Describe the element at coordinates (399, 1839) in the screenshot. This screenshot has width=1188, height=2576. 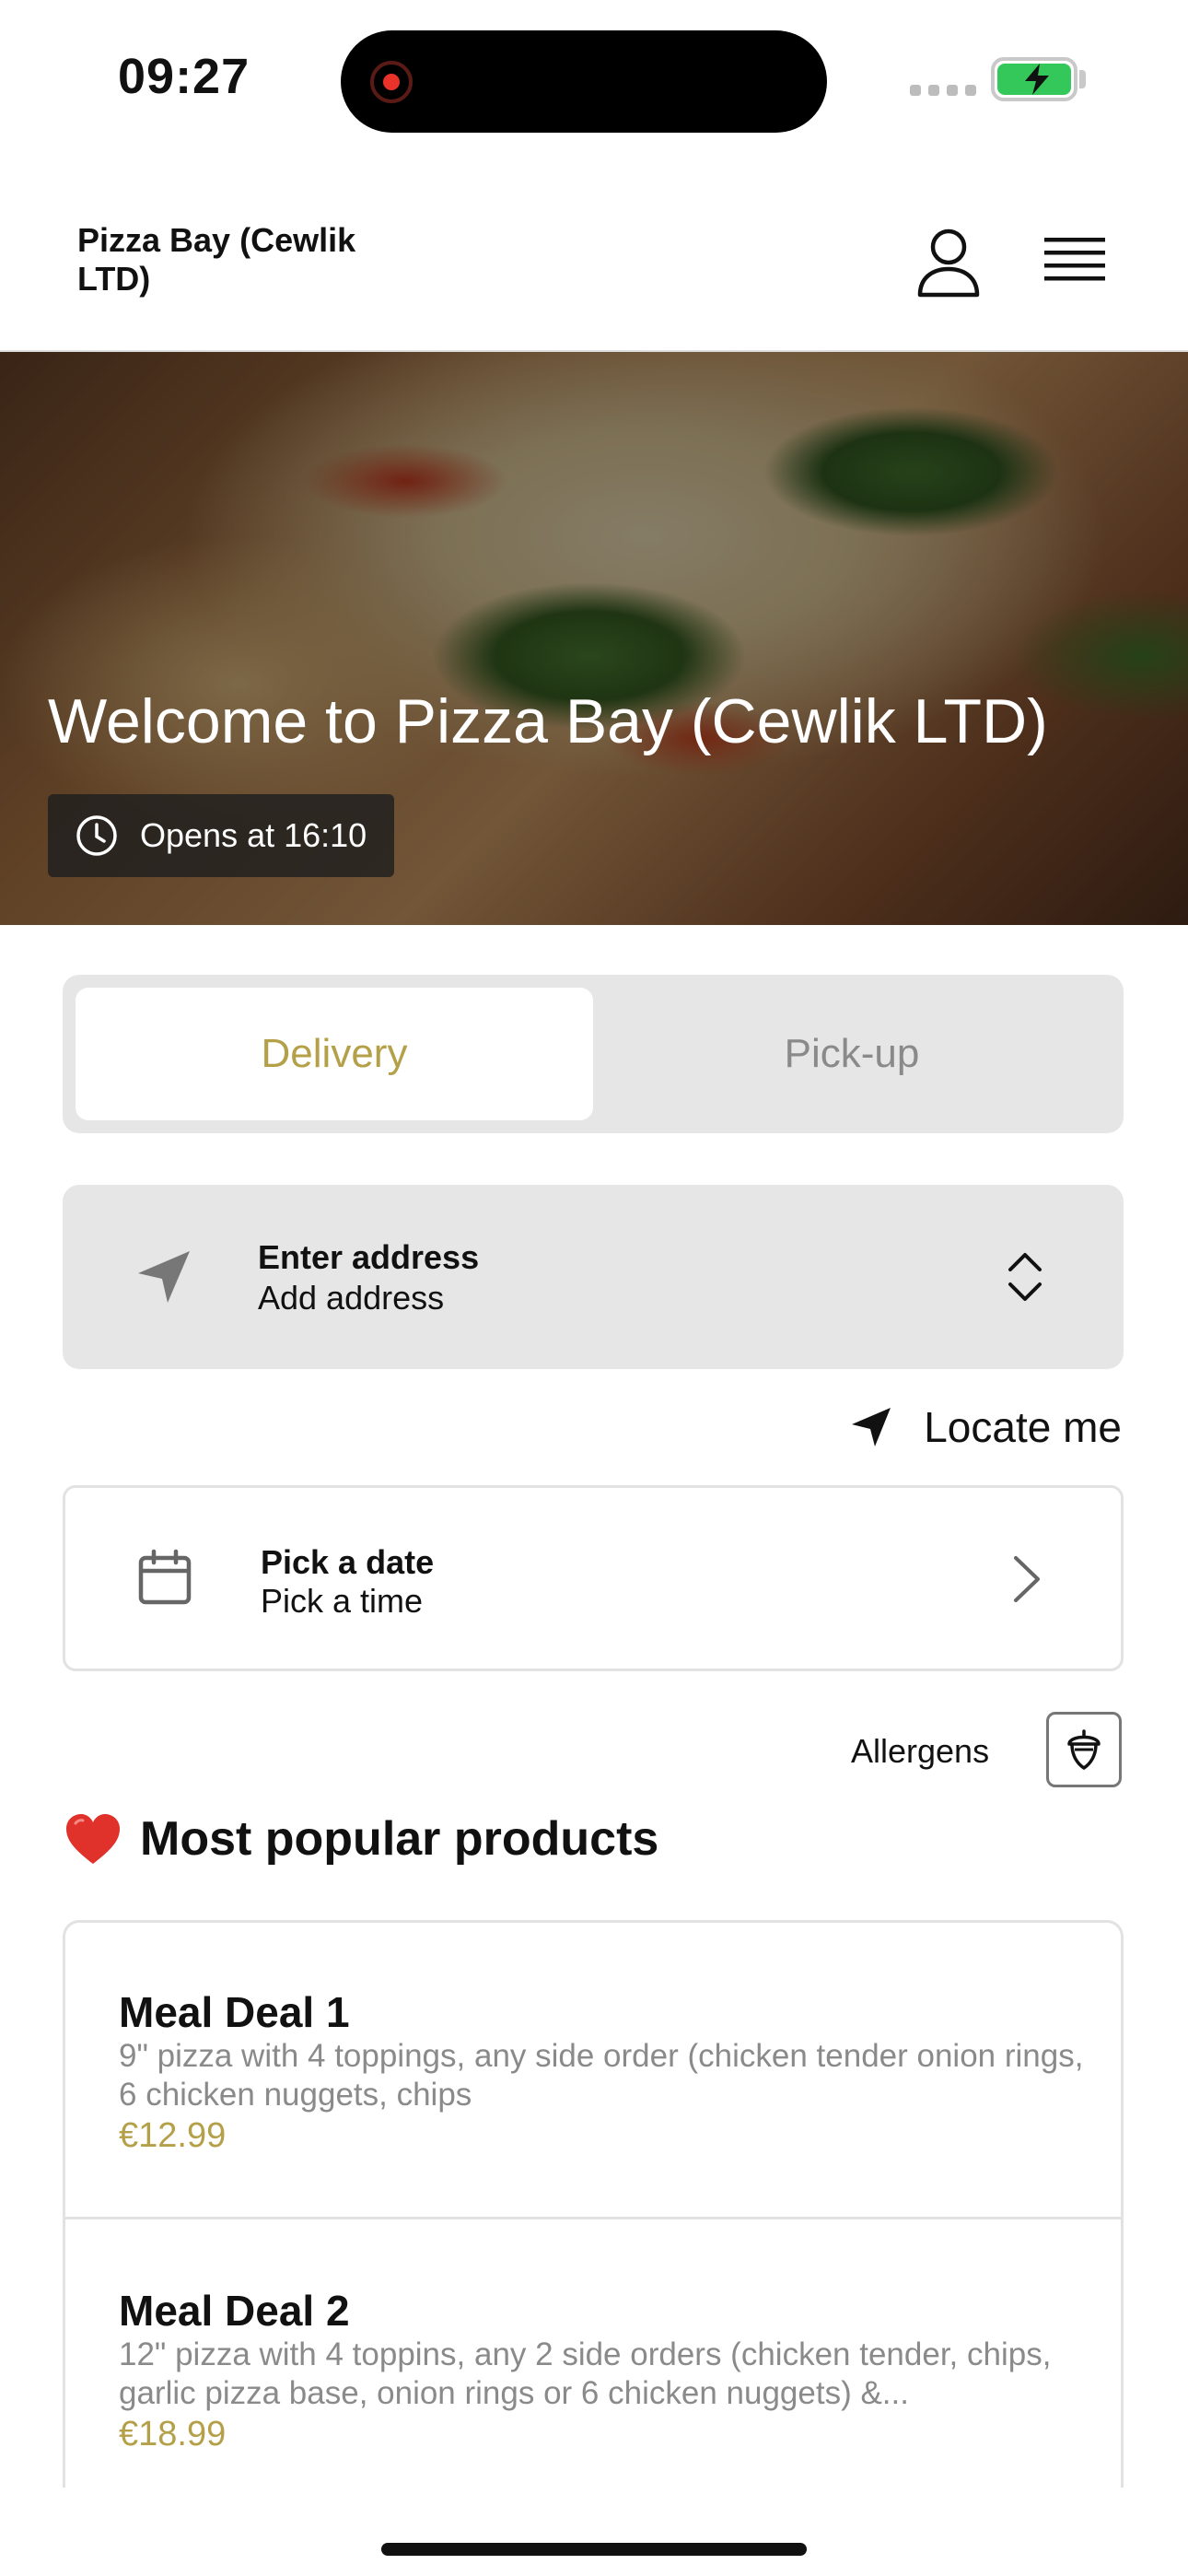
I see `popular-products-title: Most popular products` at that location.